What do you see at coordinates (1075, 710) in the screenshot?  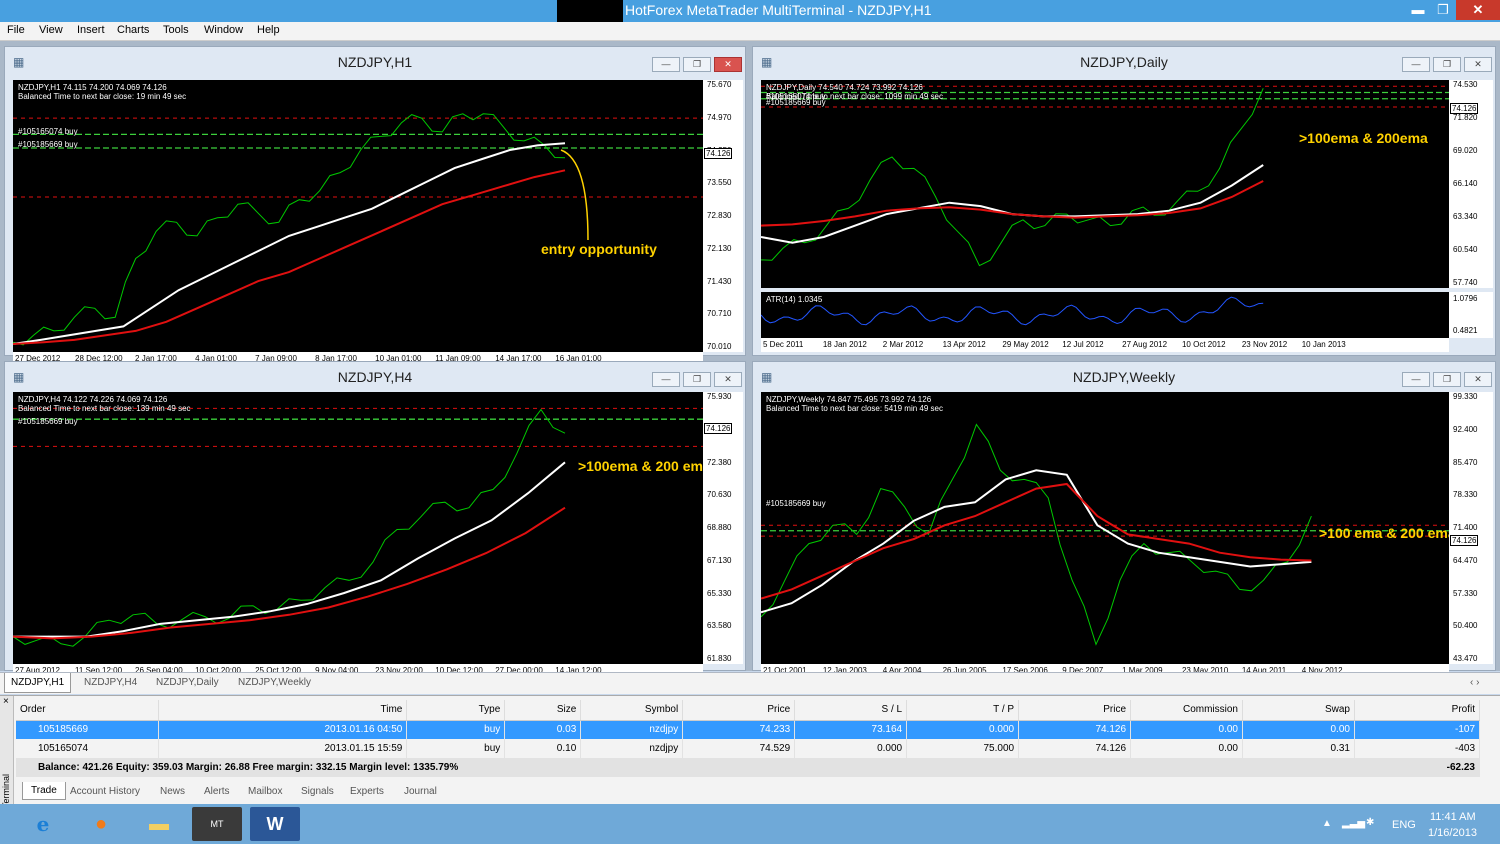 I see `col-price-current: Price` at bounding box center [1075, 710].